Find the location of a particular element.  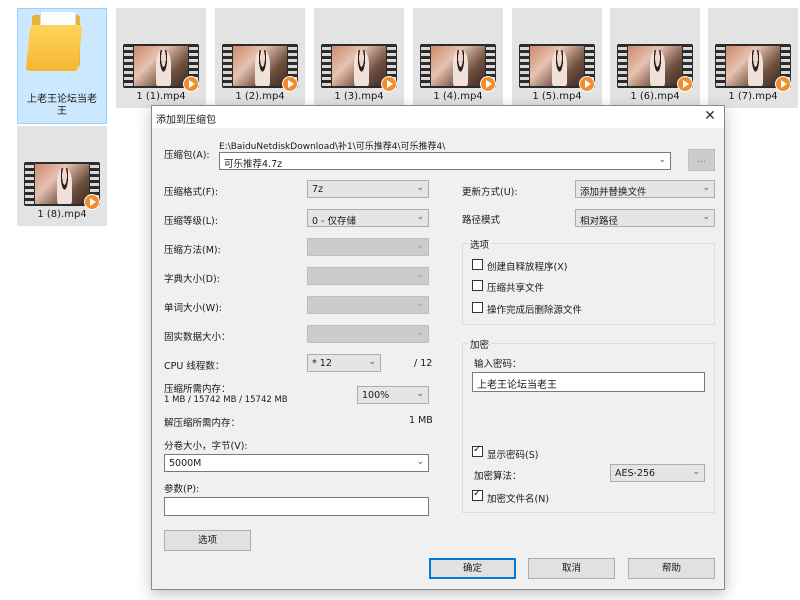

level-label: 压缩等级(L): is located at coordinates (191, 221).